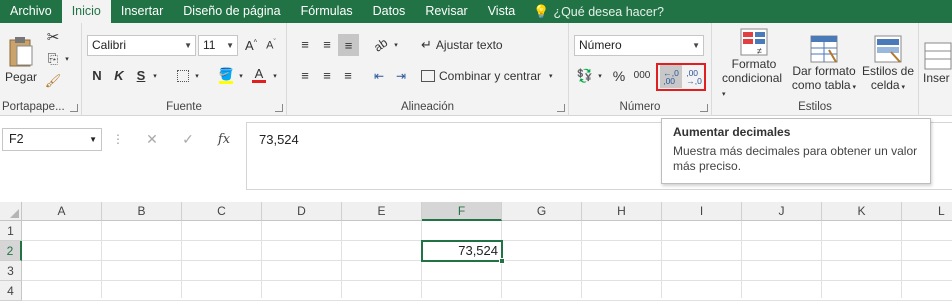  I want to click on font-size-combo: 11 ▼, so click(218, 45).